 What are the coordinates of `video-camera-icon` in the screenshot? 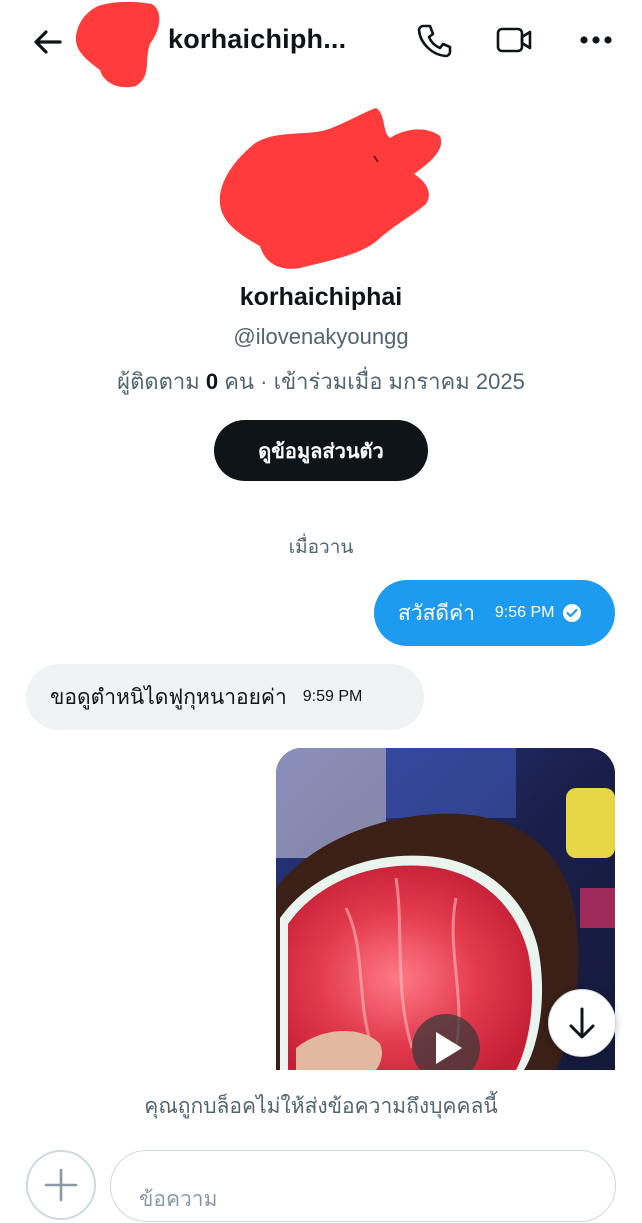 It's located at (514, 40).